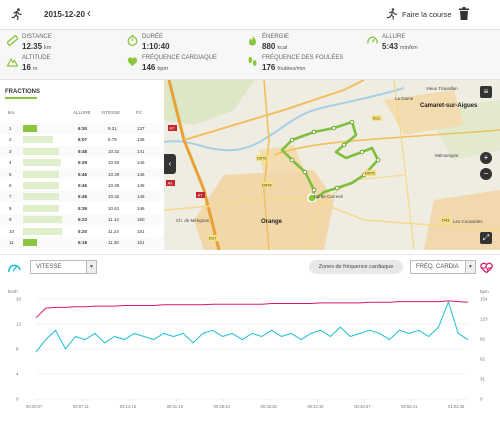  Describe the element at coordinates (267, 185) in the screenshot. I see `svg-text: D976` at that location.